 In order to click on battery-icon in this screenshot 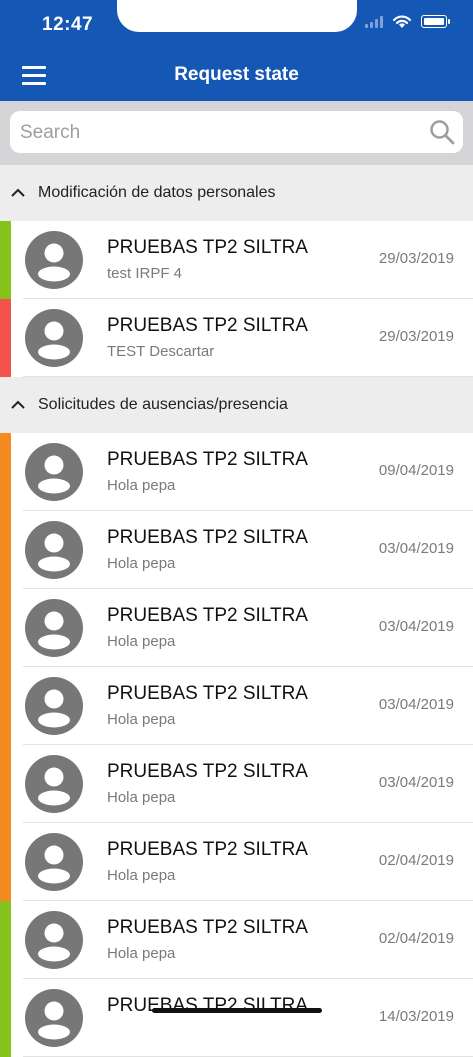, I will do `click(435, 21)`.